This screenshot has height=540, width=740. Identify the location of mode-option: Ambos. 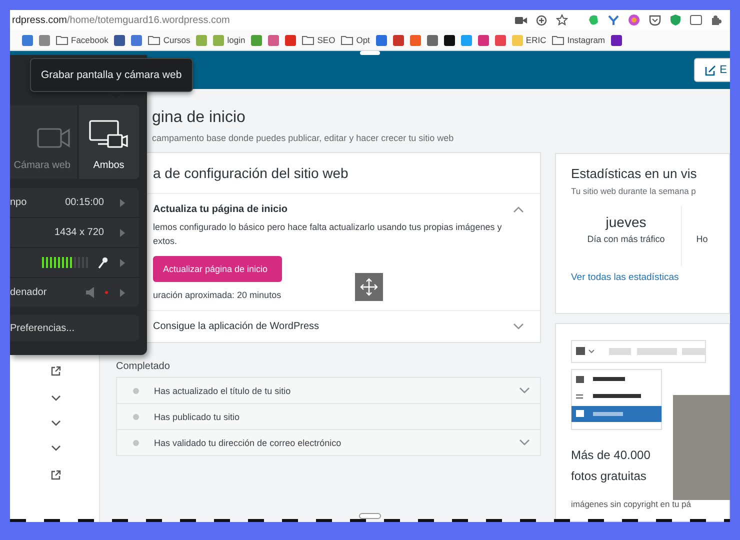
(108, 142).